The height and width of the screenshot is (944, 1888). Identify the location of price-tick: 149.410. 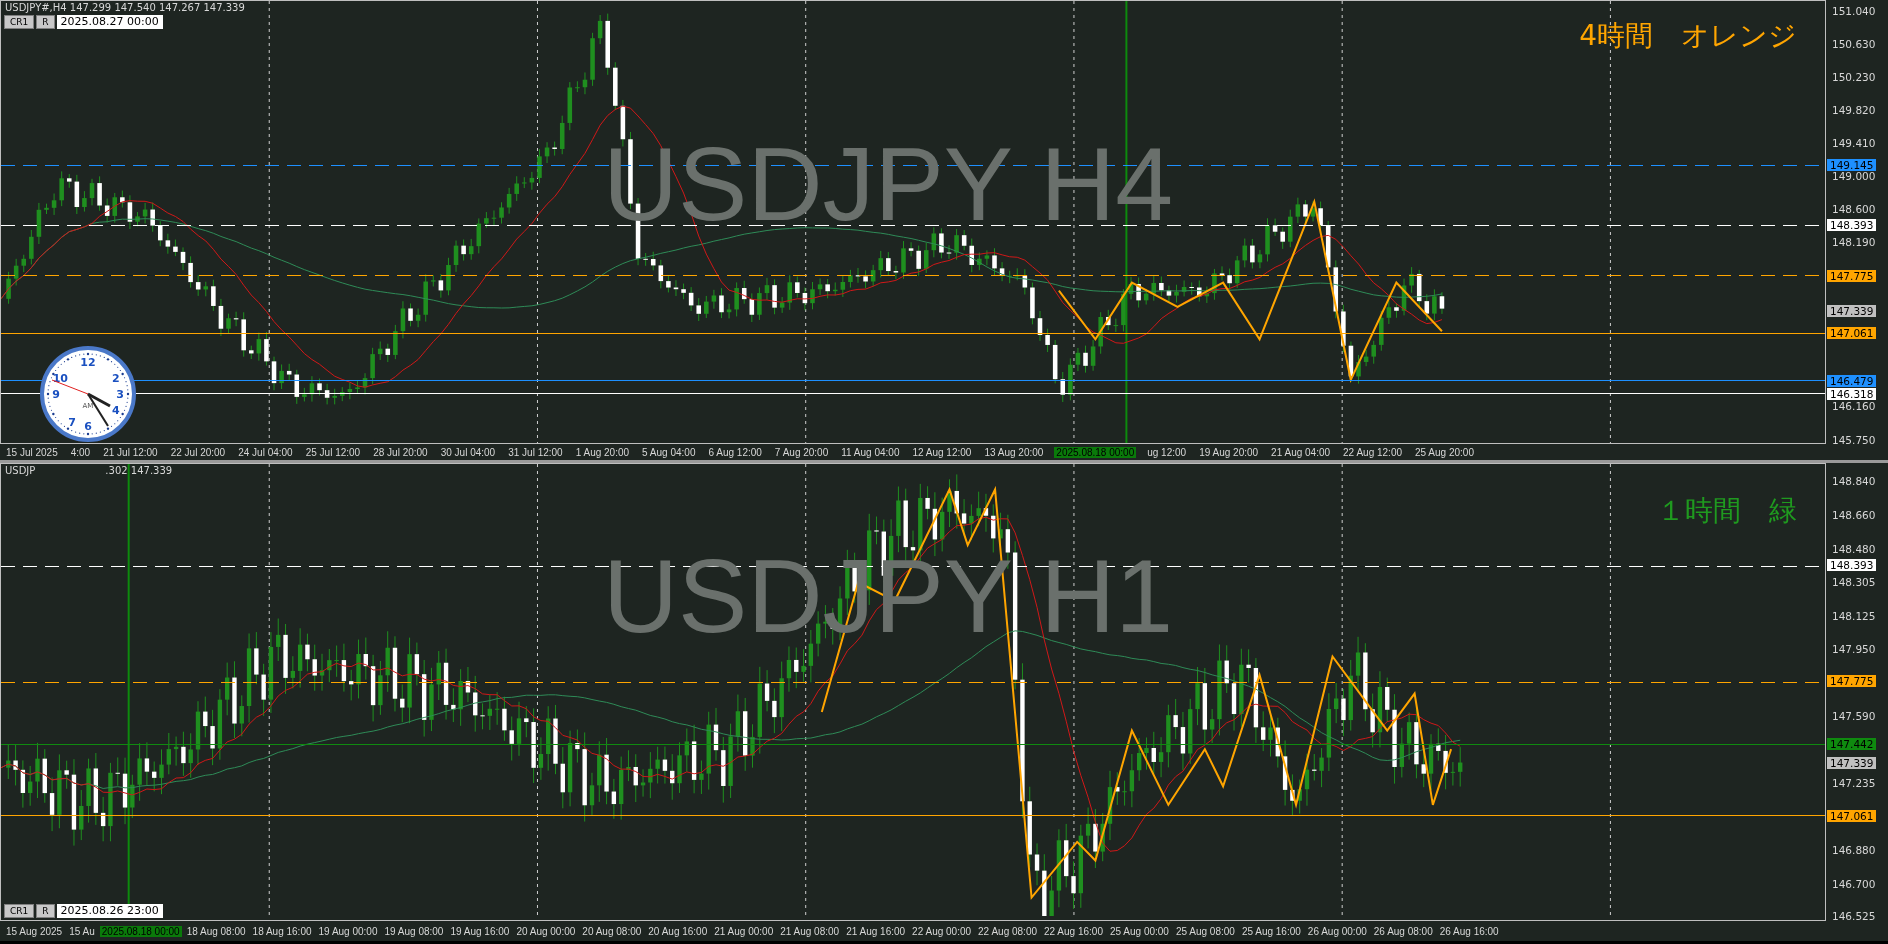
(1854, 143).